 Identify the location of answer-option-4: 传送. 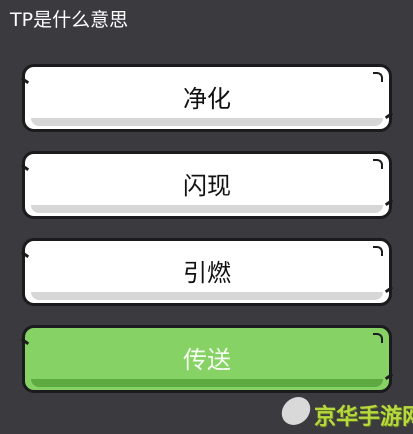
(207, 359).